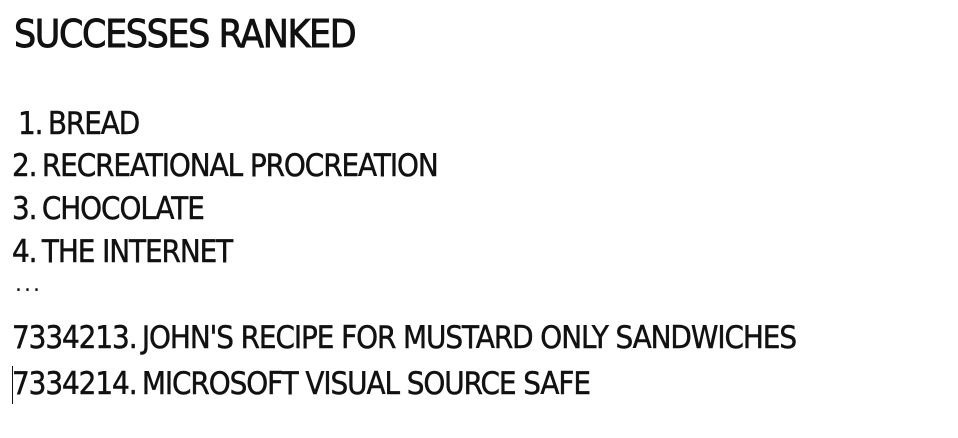 The image size is (958, 438). I want to click on rank-text: BREAD, so click(94, 124).